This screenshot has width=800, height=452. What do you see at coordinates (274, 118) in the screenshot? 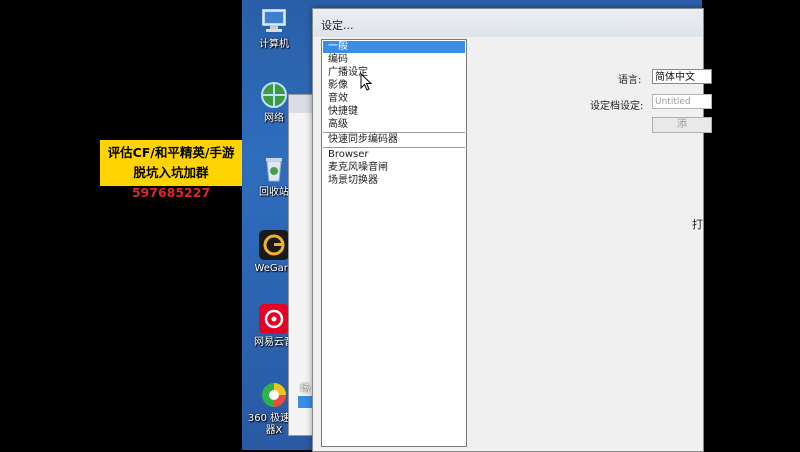
I see `desktop-icon-label: 网络` at bounding box center [274, 118].